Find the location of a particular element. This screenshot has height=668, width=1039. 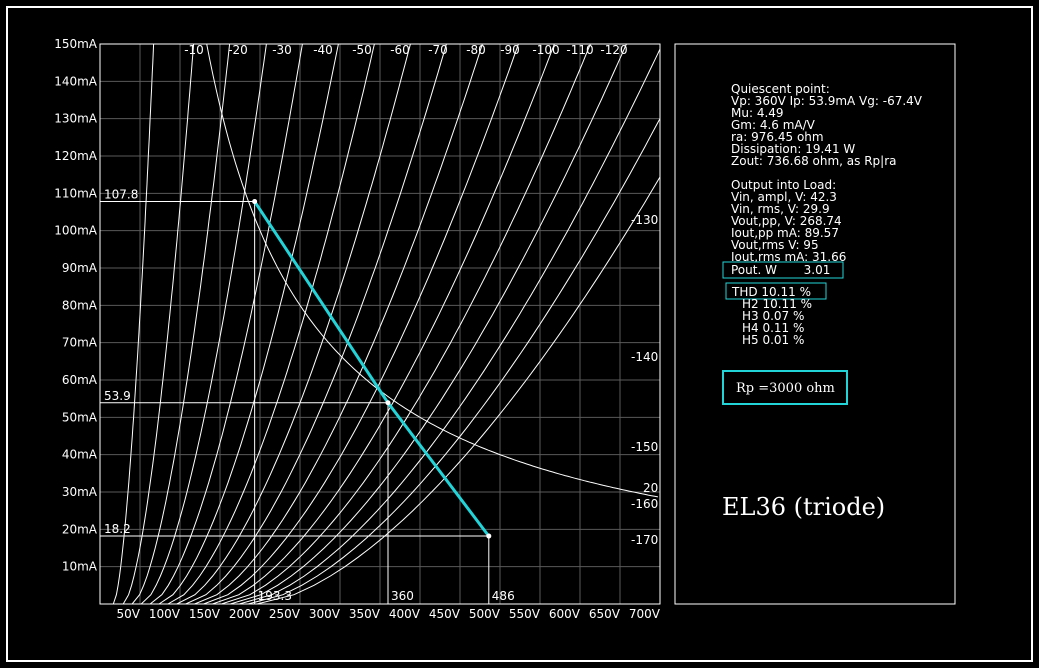

x-tick-label: 700V is located at coordinates (645, 614).